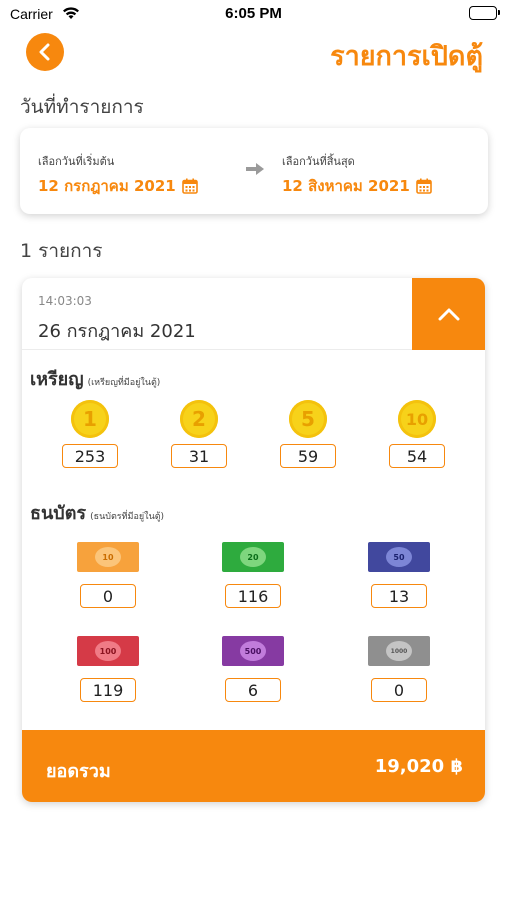  What do you see at coordinates (117, 331) in the screenshot?
I see `record-date: 26 กรกฎาคม 2021` at bounding box center [117, 331].